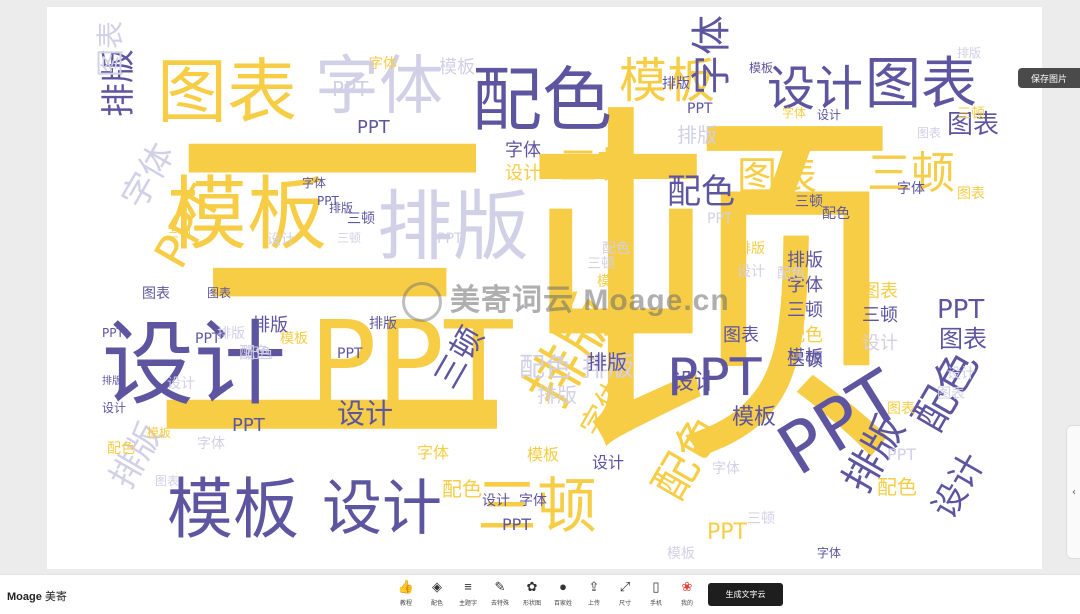 This screenshot has width=1080, height=614. I want to click on watermark-icon, so click(422, 302).